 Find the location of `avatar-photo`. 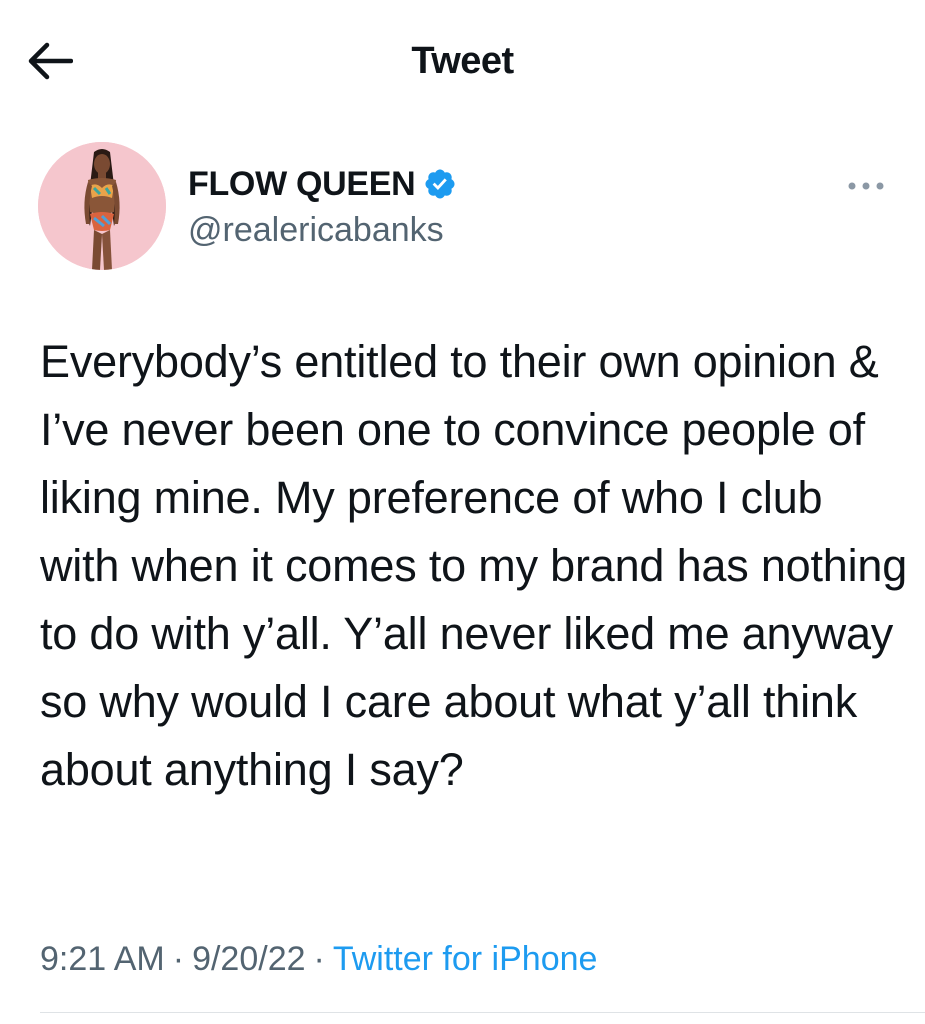

avatar-photo is located at coordinates (102, 206).